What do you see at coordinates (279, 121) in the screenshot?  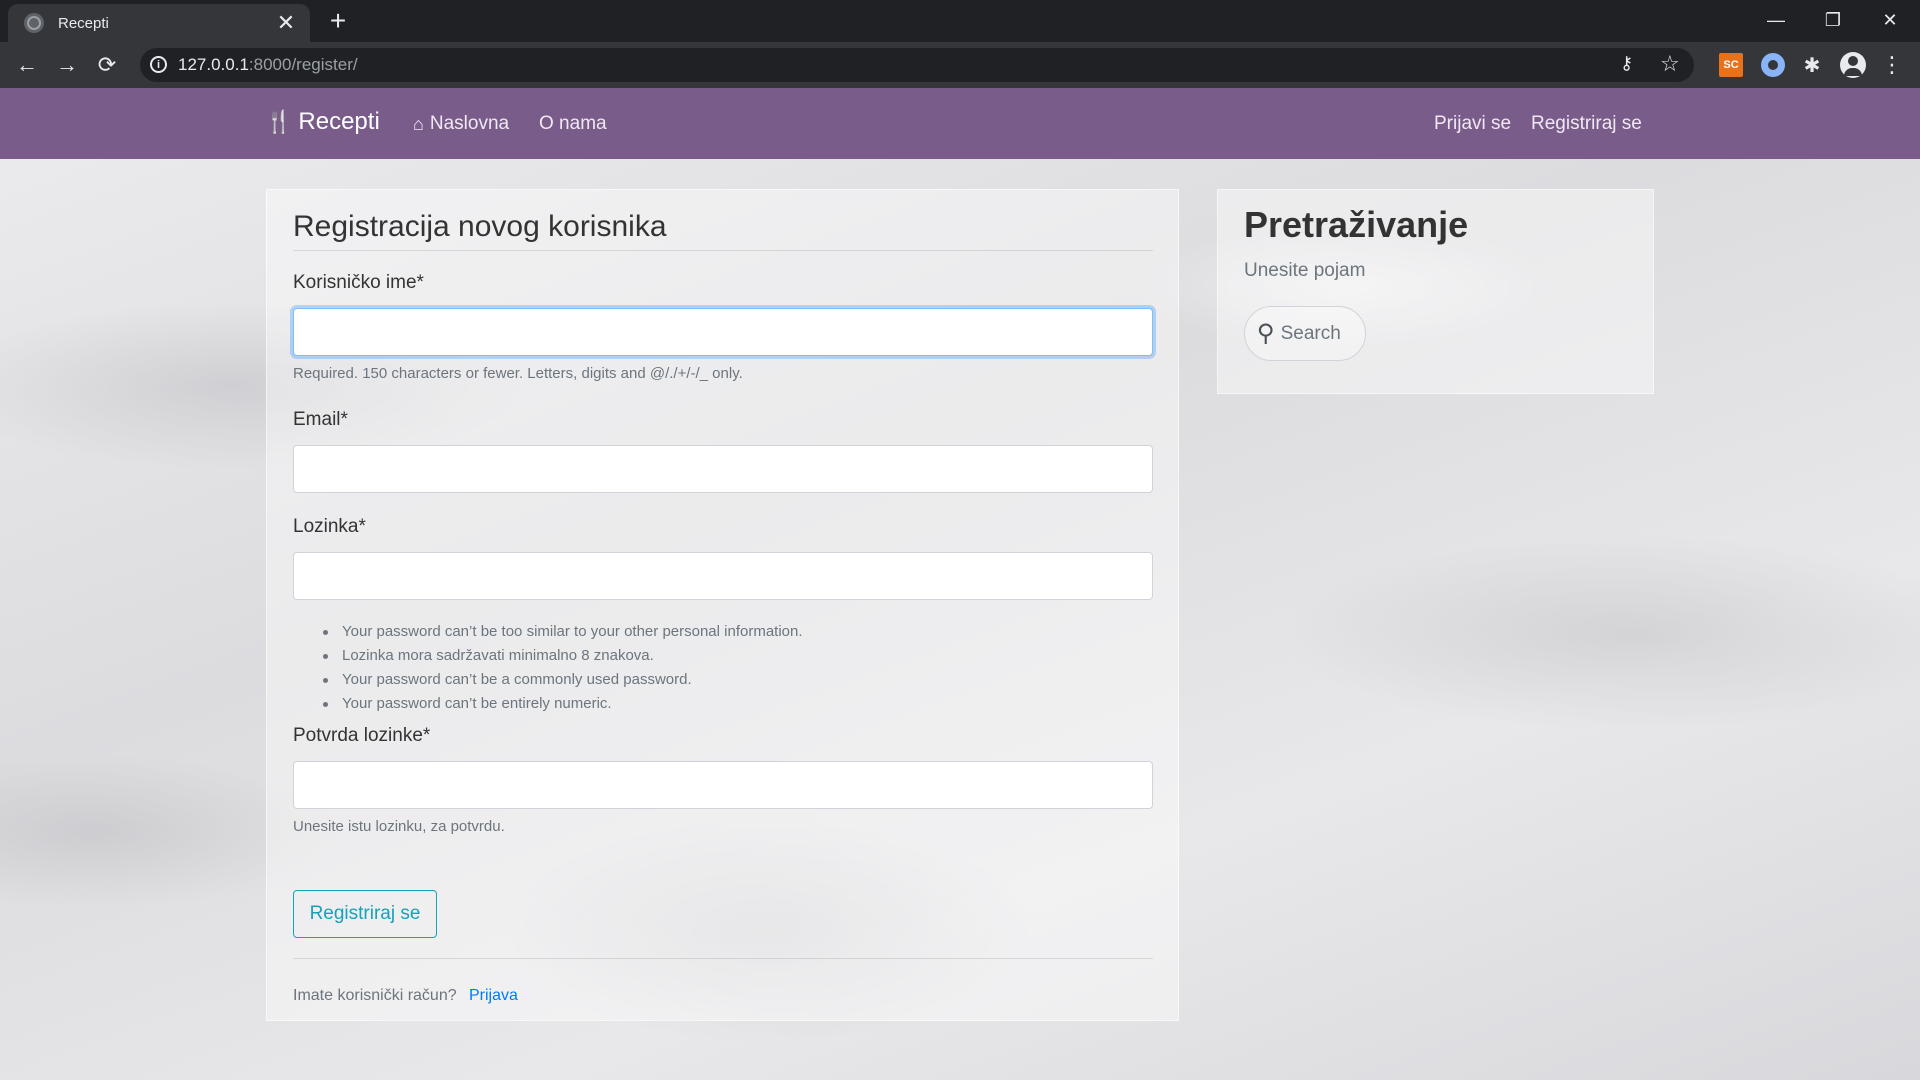 I see `cutlery-icon: 🍴` at bounding box center [279, 121].